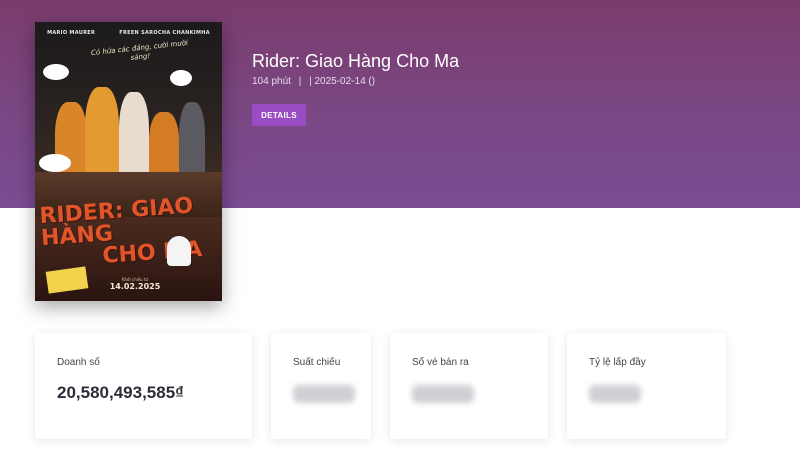  Describe the element at coordinates (356, 61) in the screenshot. I see `movie-title: Rider: Giao Hàng Cho Ma` at that location.